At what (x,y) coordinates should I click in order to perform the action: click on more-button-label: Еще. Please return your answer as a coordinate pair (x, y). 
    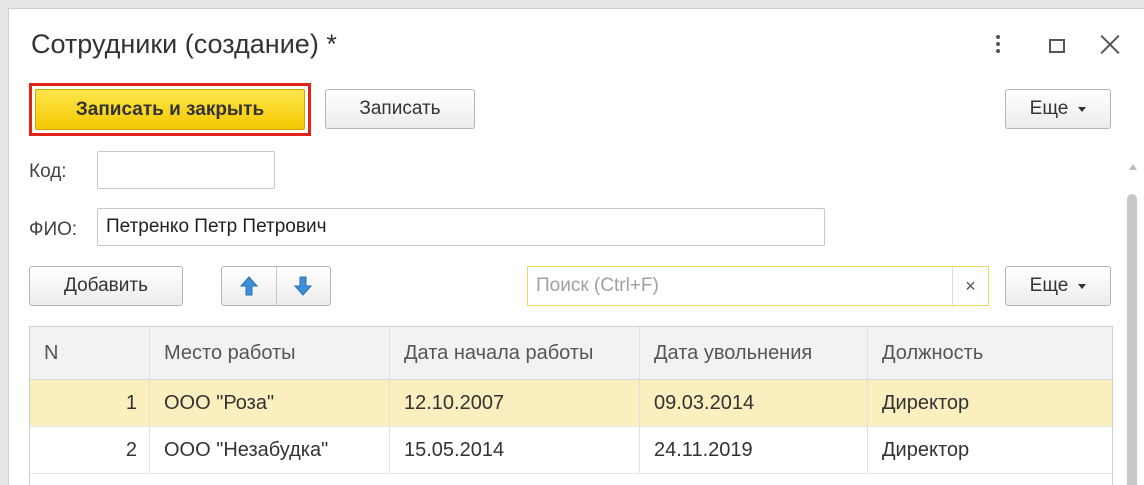
    Looking at the image, I should click on (1049, 108).